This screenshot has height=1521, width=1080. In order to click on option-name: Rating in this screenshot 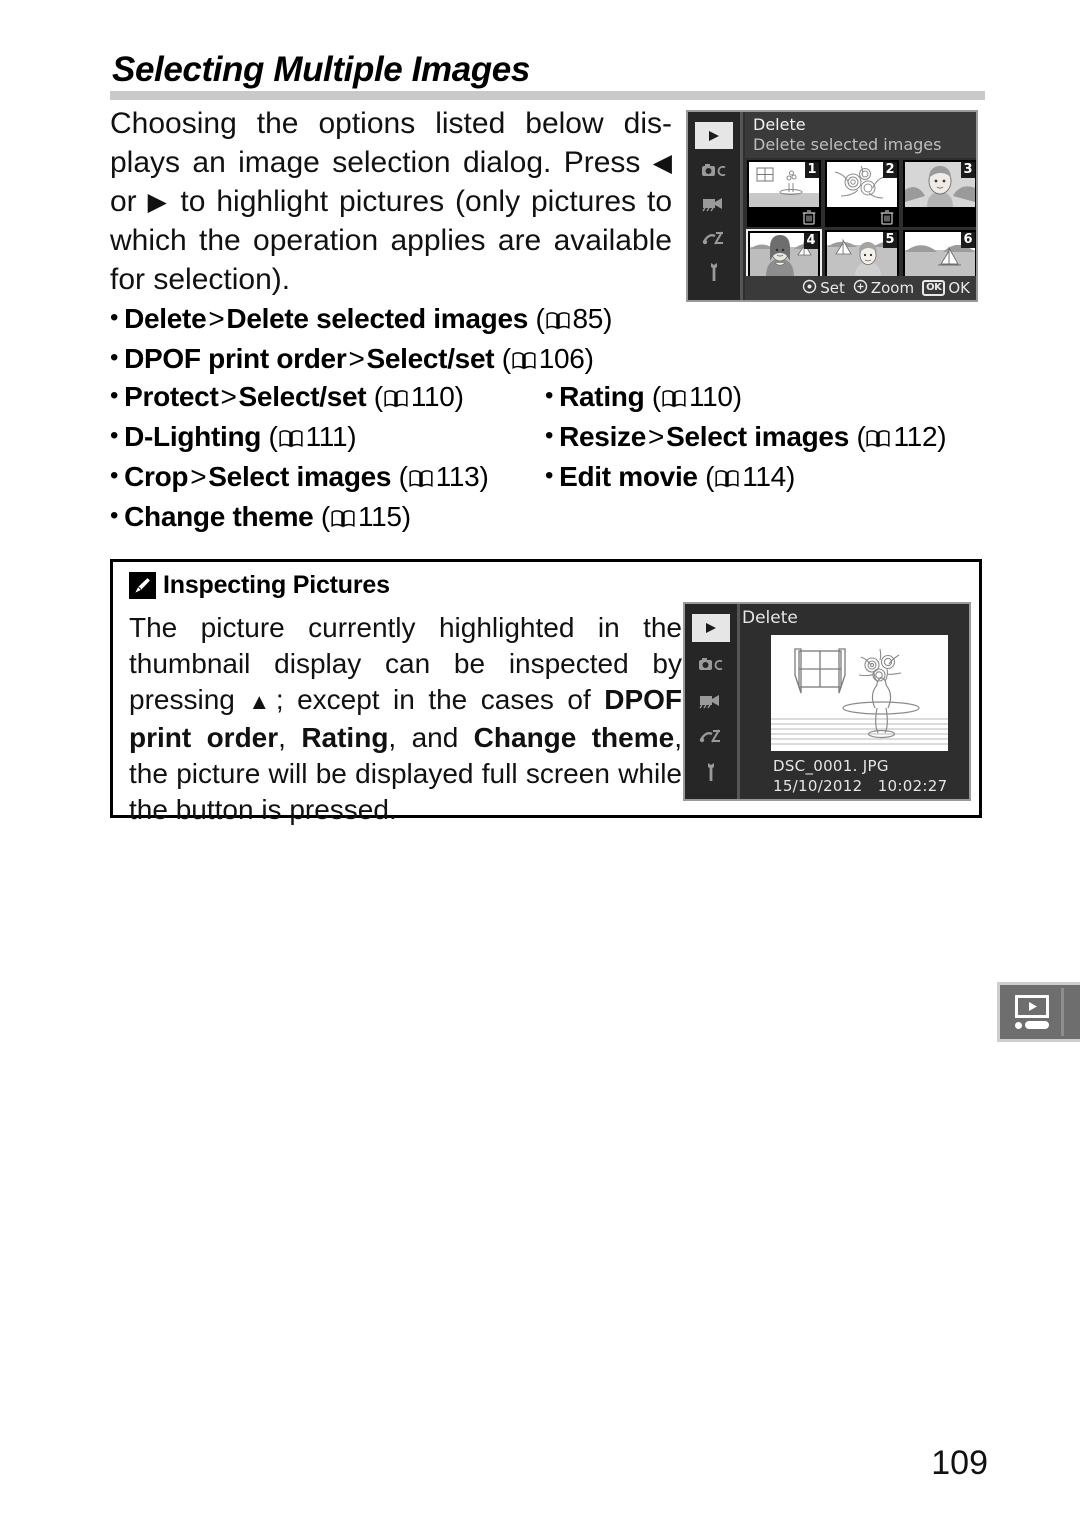, I will do `click(602, 396)`.